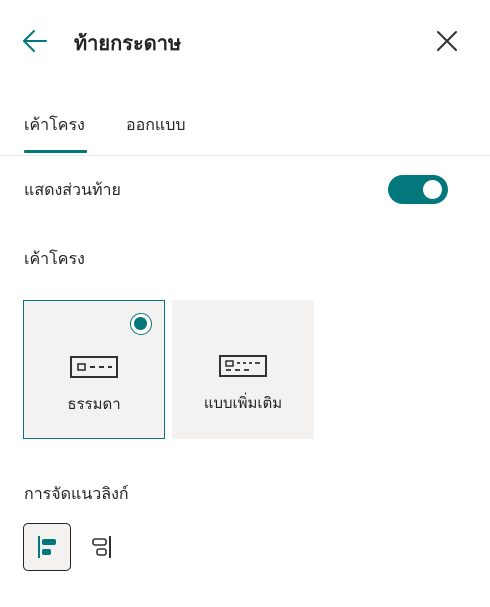 The height and width of the screenshot is (607, 490). I want to click on arrow-left-icon, so click(35, 41).